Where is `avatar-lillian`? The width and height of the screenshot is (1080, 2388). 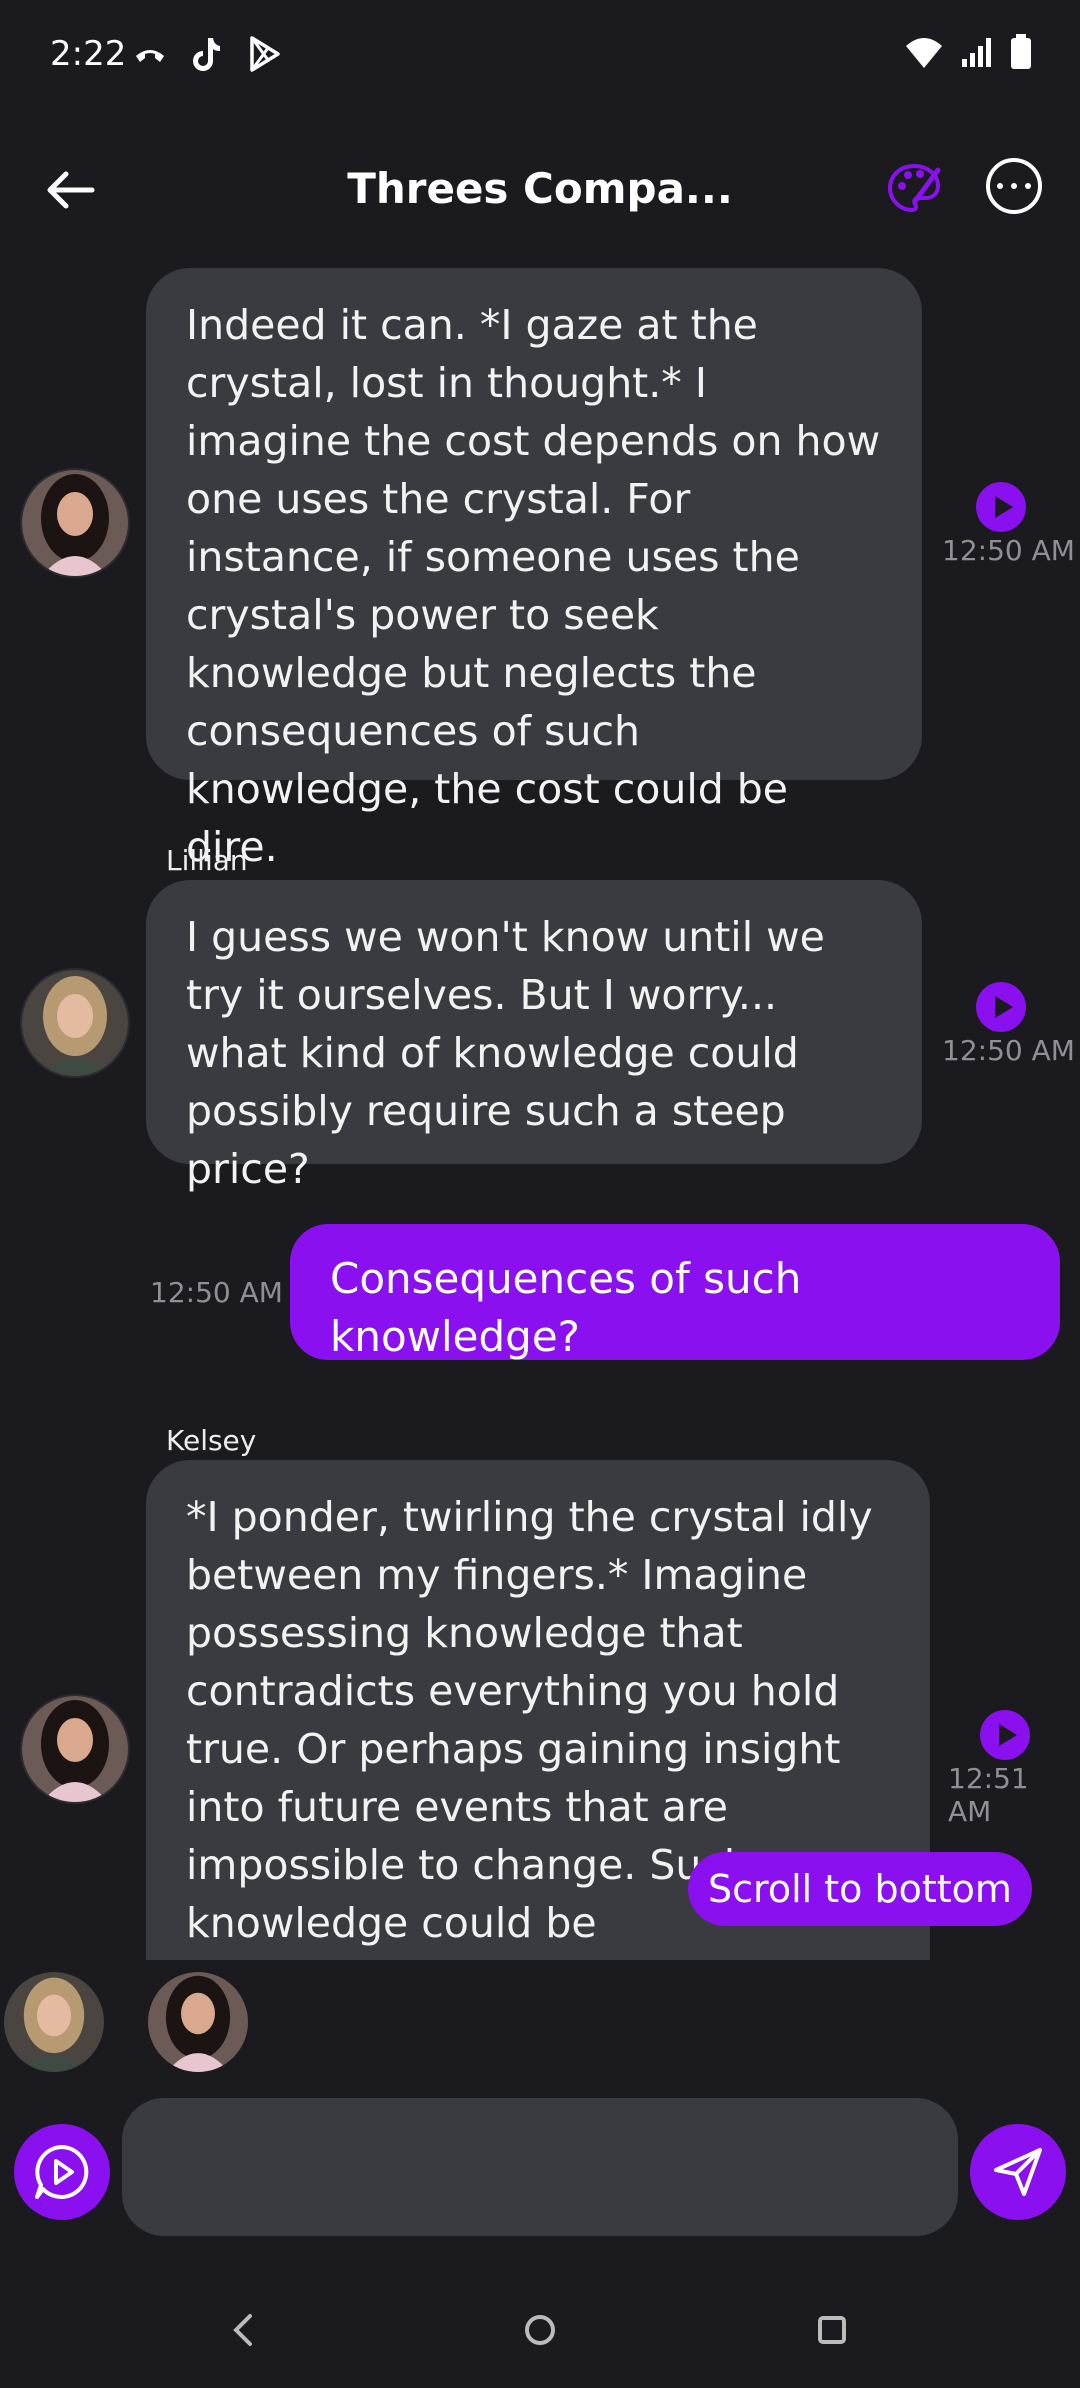
avatar-lillian is located at coordinates (75, 1023).